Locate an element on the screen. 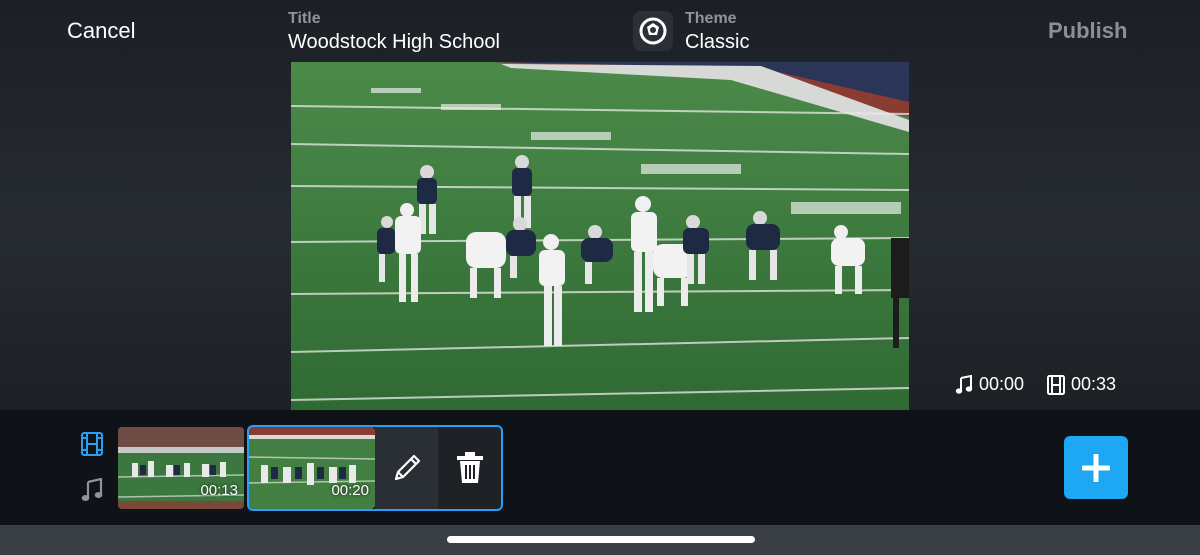 The image size is (1200, 555). title-value: Woodstock High School is located at coordinates (394, 42).